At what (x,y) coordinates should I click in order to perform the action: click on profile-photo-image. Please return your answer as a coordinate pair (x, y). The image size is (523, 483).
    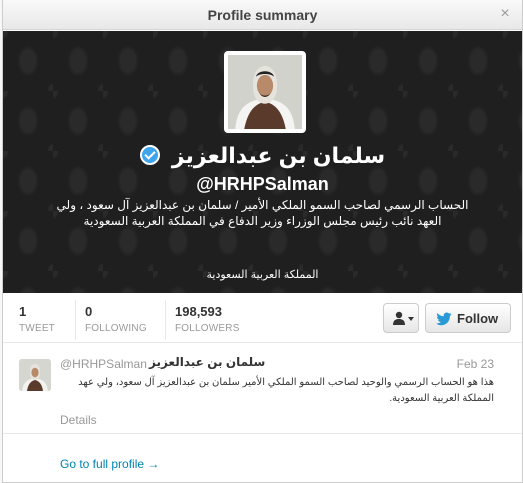
    Looking at the image, I should click on (265, 92).